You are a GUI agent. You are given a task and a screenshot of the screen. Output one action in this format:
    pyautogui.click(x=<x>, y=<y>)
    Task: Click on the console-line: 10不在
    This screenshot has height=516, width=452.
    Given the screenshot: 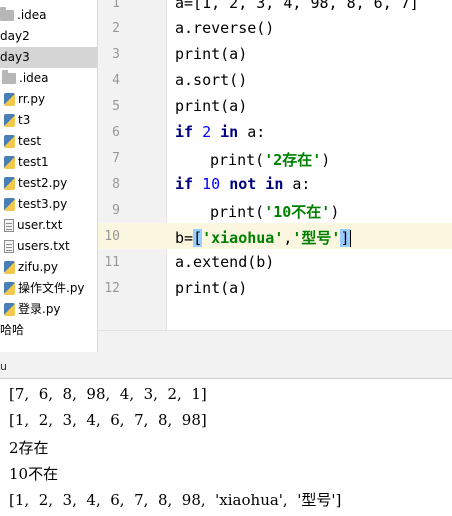 What is the action you would take?
    pyautogui.click(x=34, y=474)
    